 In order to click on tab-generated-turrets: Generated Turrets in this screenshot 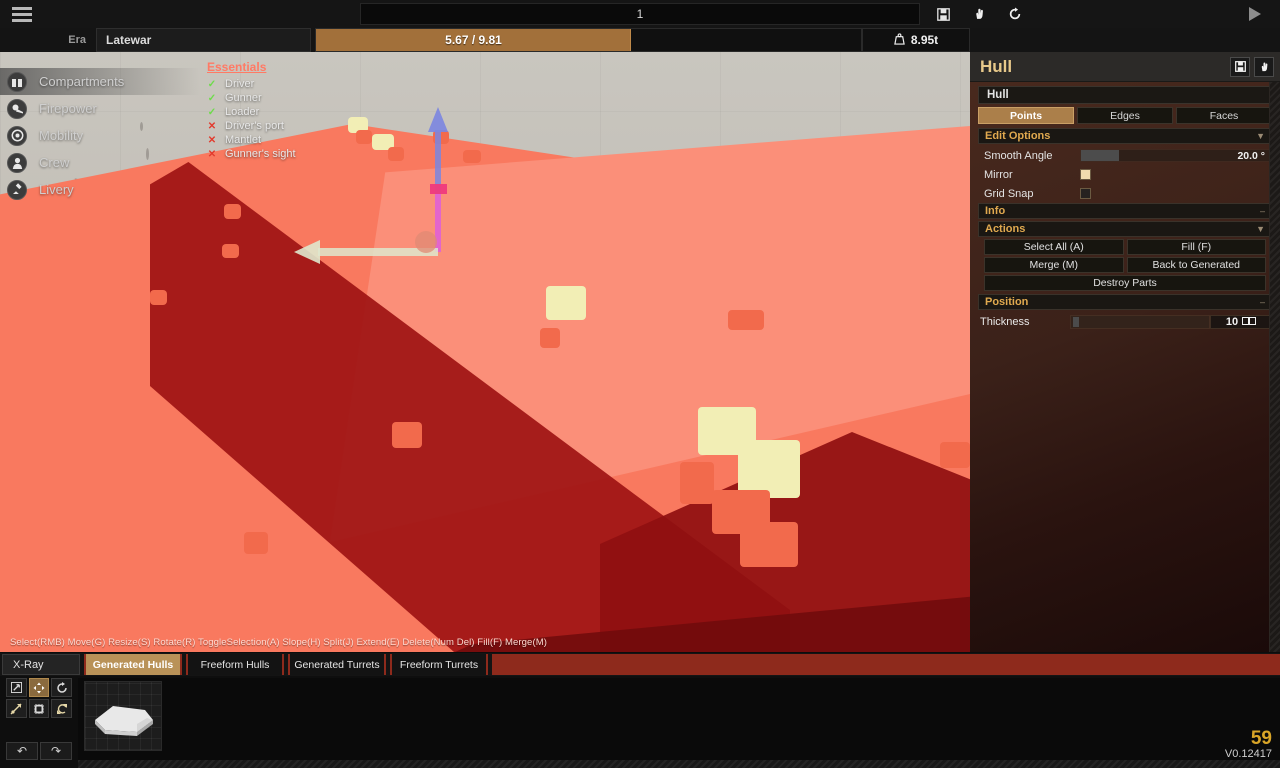, I will do `click(337, 664)`.